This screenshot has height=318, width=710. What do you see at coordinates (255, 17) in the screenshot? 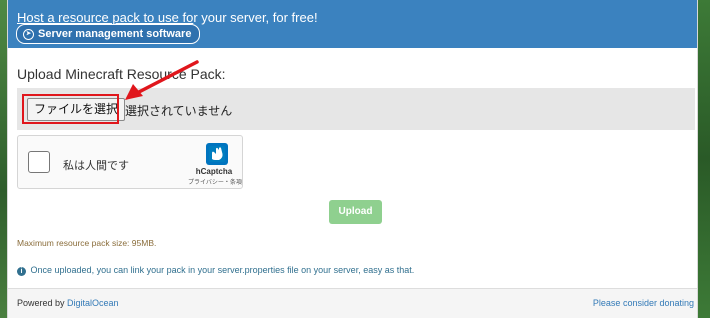
I see `banner-rest-text: r your server, for free!` at bounding box center [255, 17].